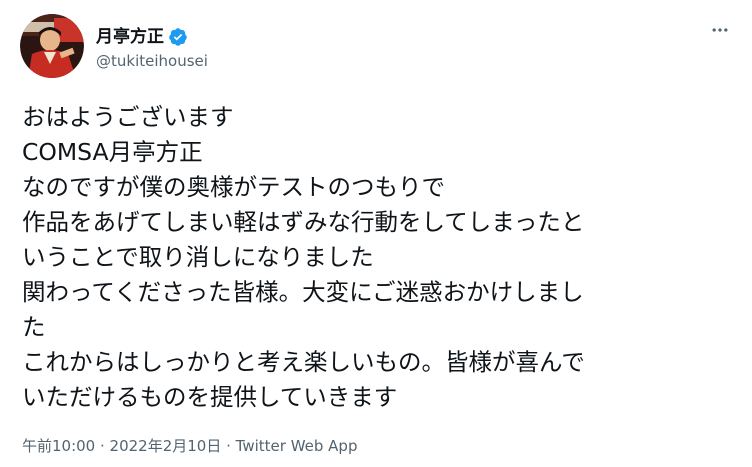 The width and height of the screenshot is (752, 467). Describe the element at coordinates (52, 46) in the screenshot. I see `profile-avatar` at that location.